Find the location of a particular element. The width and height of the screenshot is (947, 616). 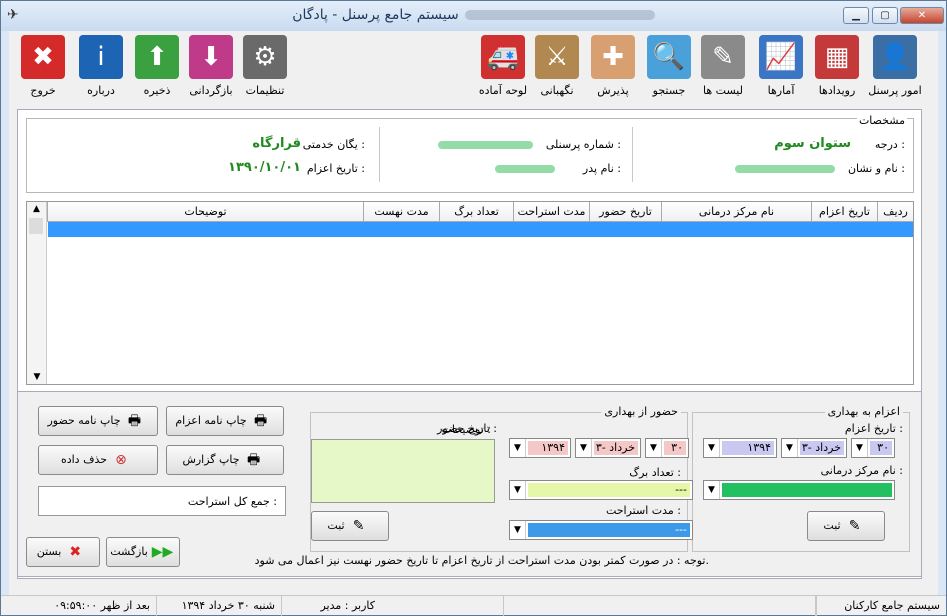

toolbar-lists-button: ✎ لیست ها is located at coordinates (723, 68).